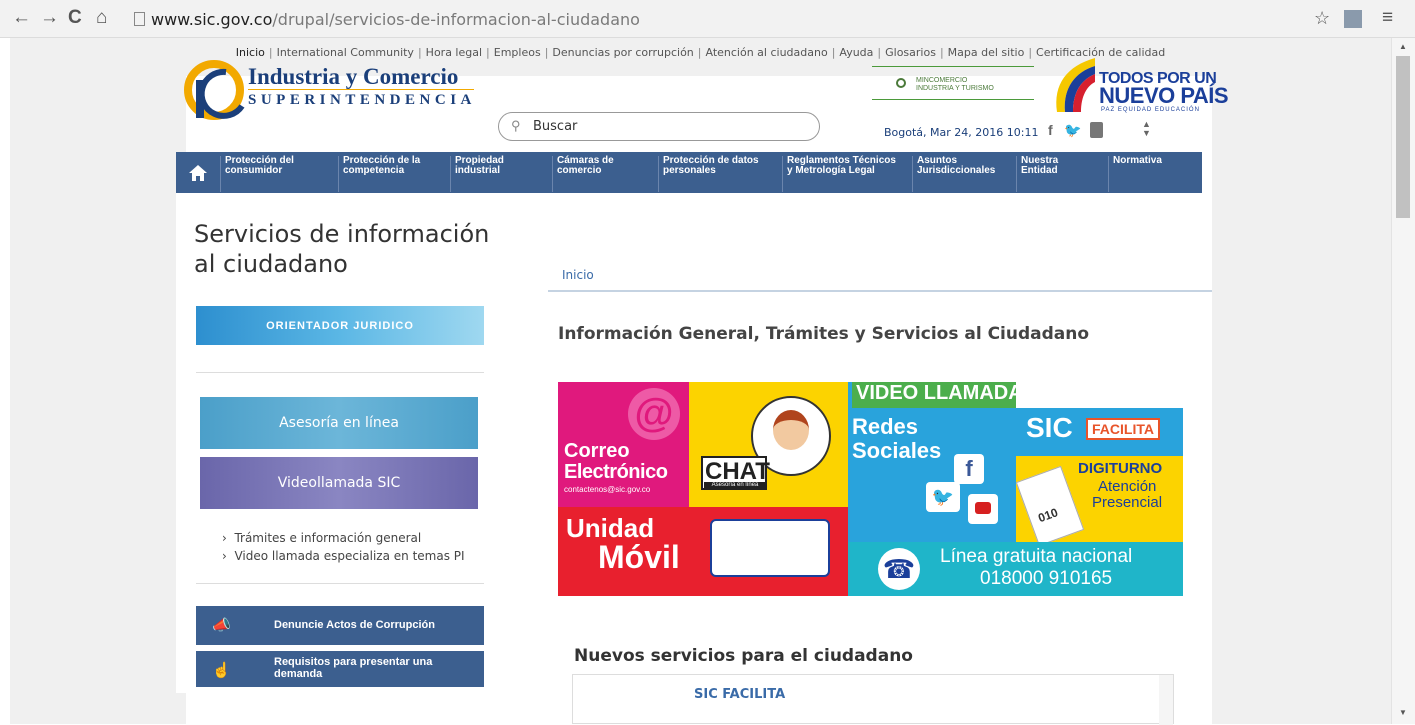 Image resolution: width=1415 pixels, height=725 pixels. What do you see at coordinates (228, 556) in the screenshot?
I see `chevron-right-icon: ›` at bounding box center [228, 556].